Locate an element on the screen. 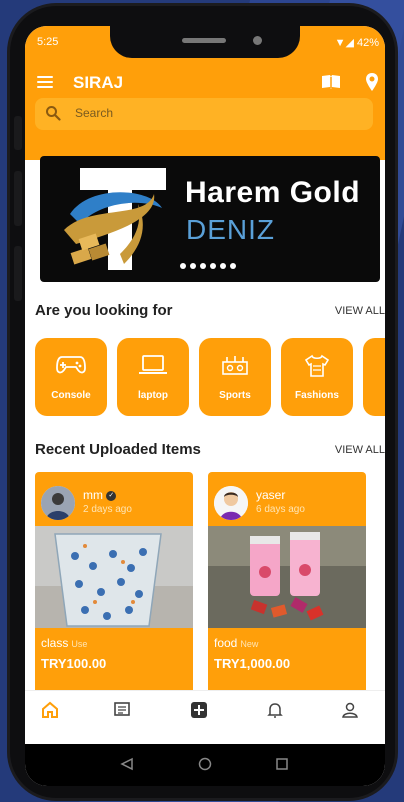 The width and height of the screenshot is (404, 802). gamepad-icon is located at coordinates (71, 365).